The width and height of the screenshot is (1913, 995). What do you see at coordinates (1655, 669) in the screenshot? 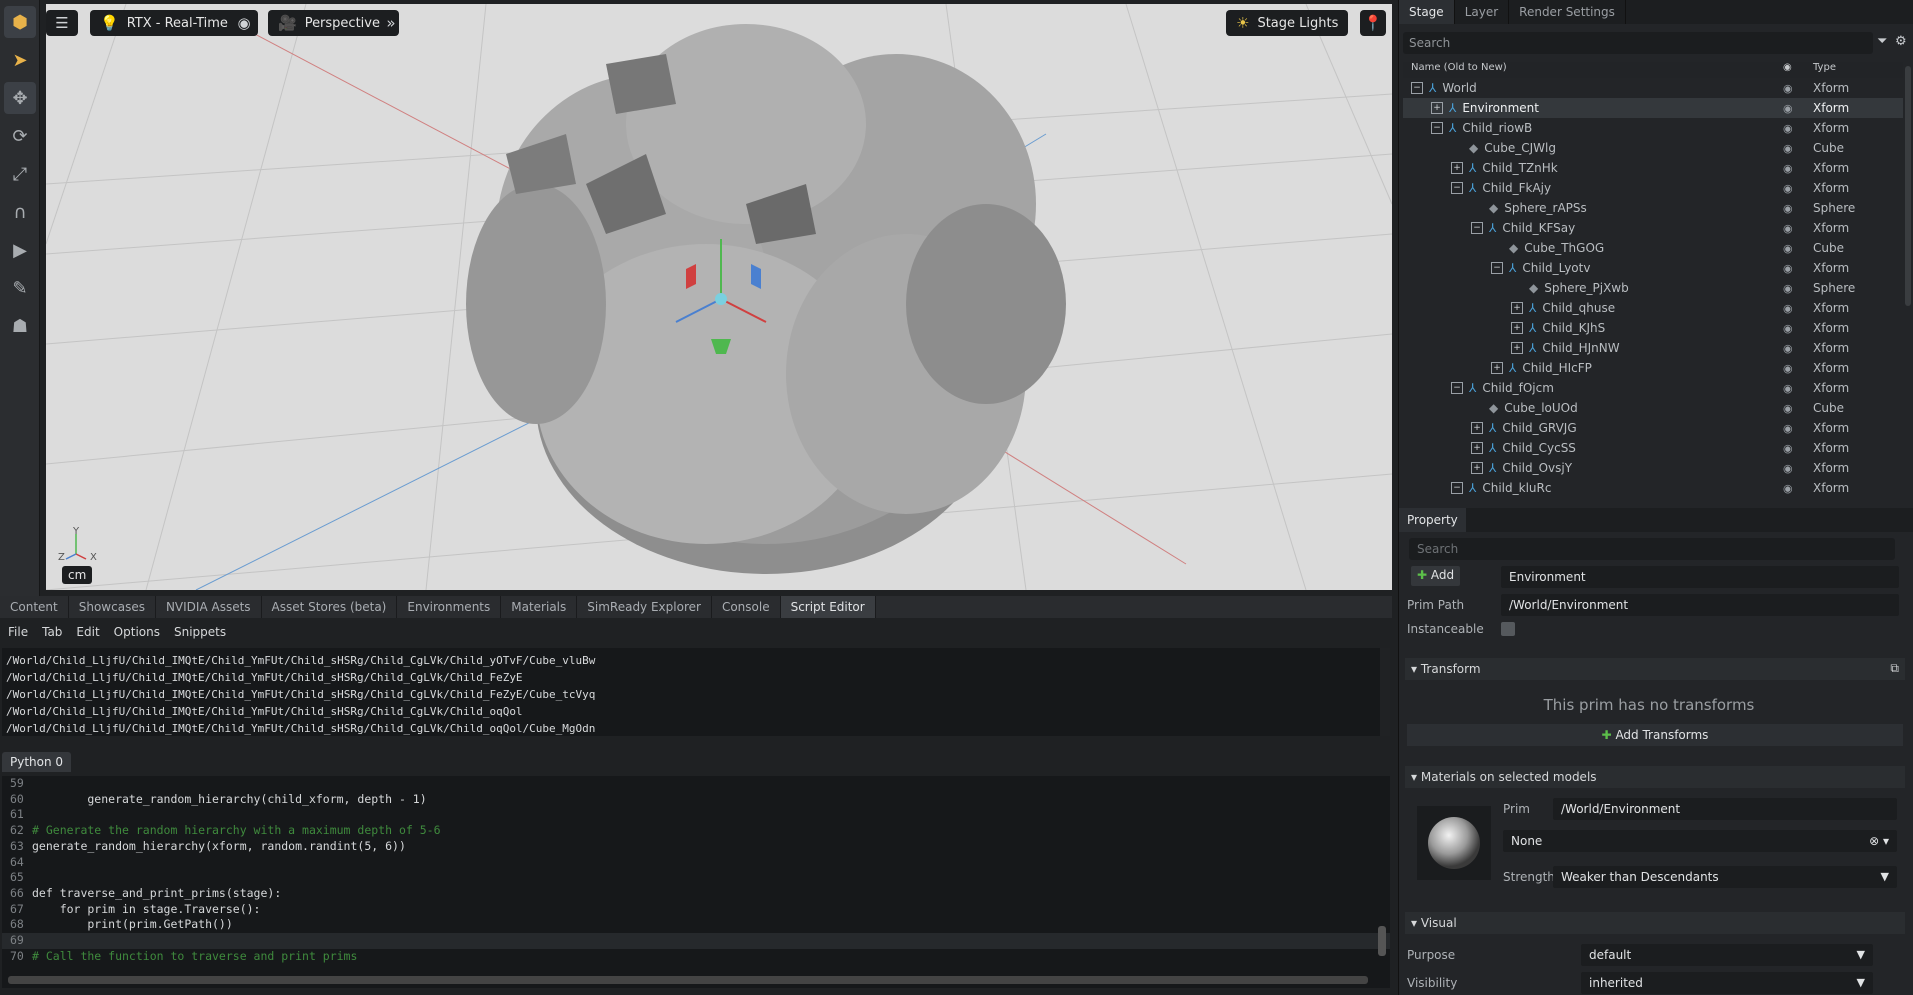
I see `transform-section-header: ▾ Transform ⧉` at bounding box center [1655, 669].